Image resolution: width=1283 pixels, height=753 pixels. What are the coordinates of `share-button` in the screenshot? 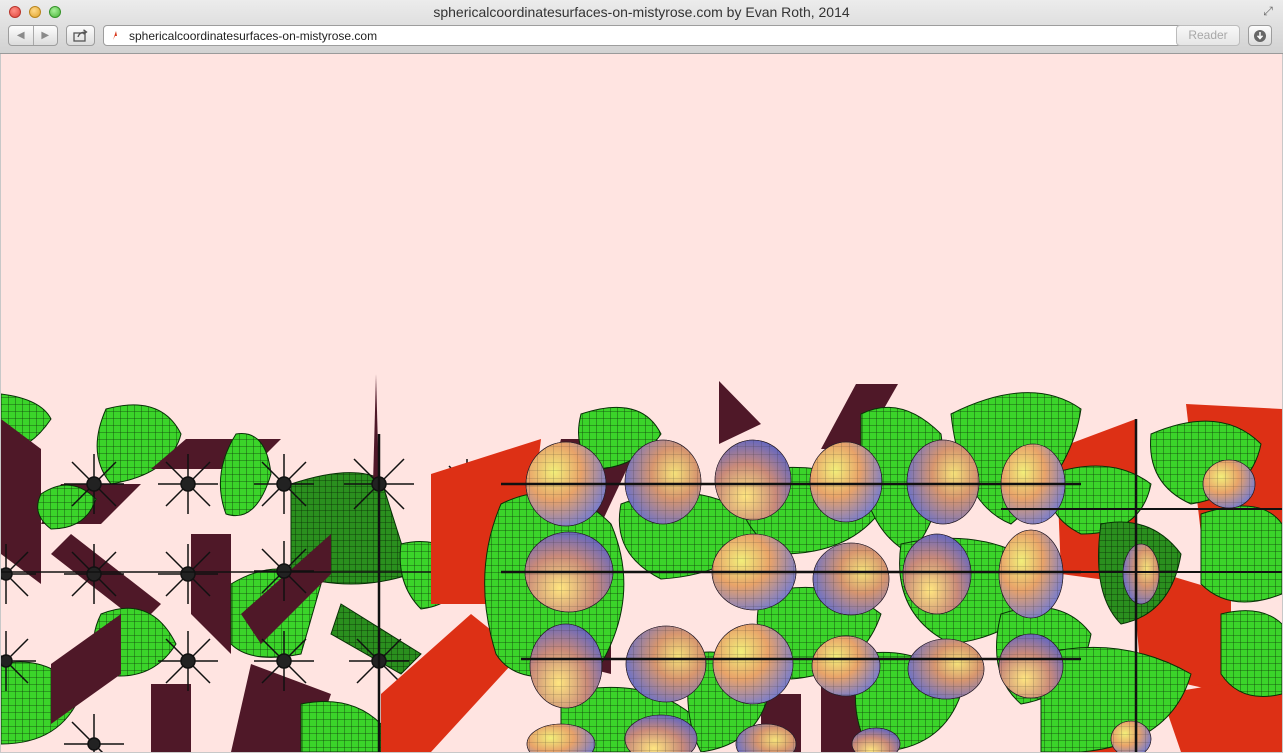 It's located at (80, 35).